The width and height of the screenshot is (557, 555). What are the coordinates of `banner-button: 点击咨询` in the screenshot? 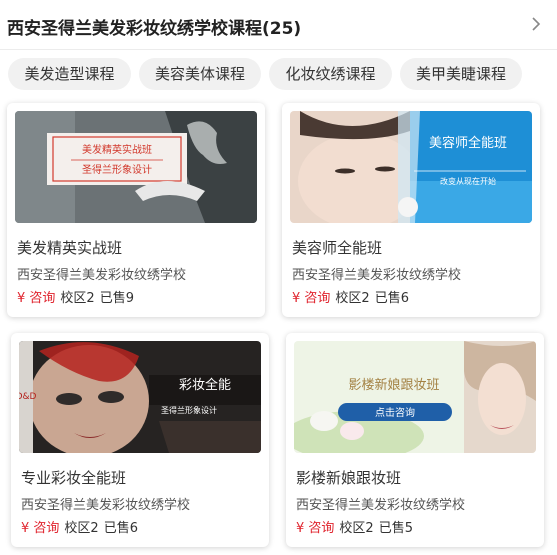 It's located at (395, 412).